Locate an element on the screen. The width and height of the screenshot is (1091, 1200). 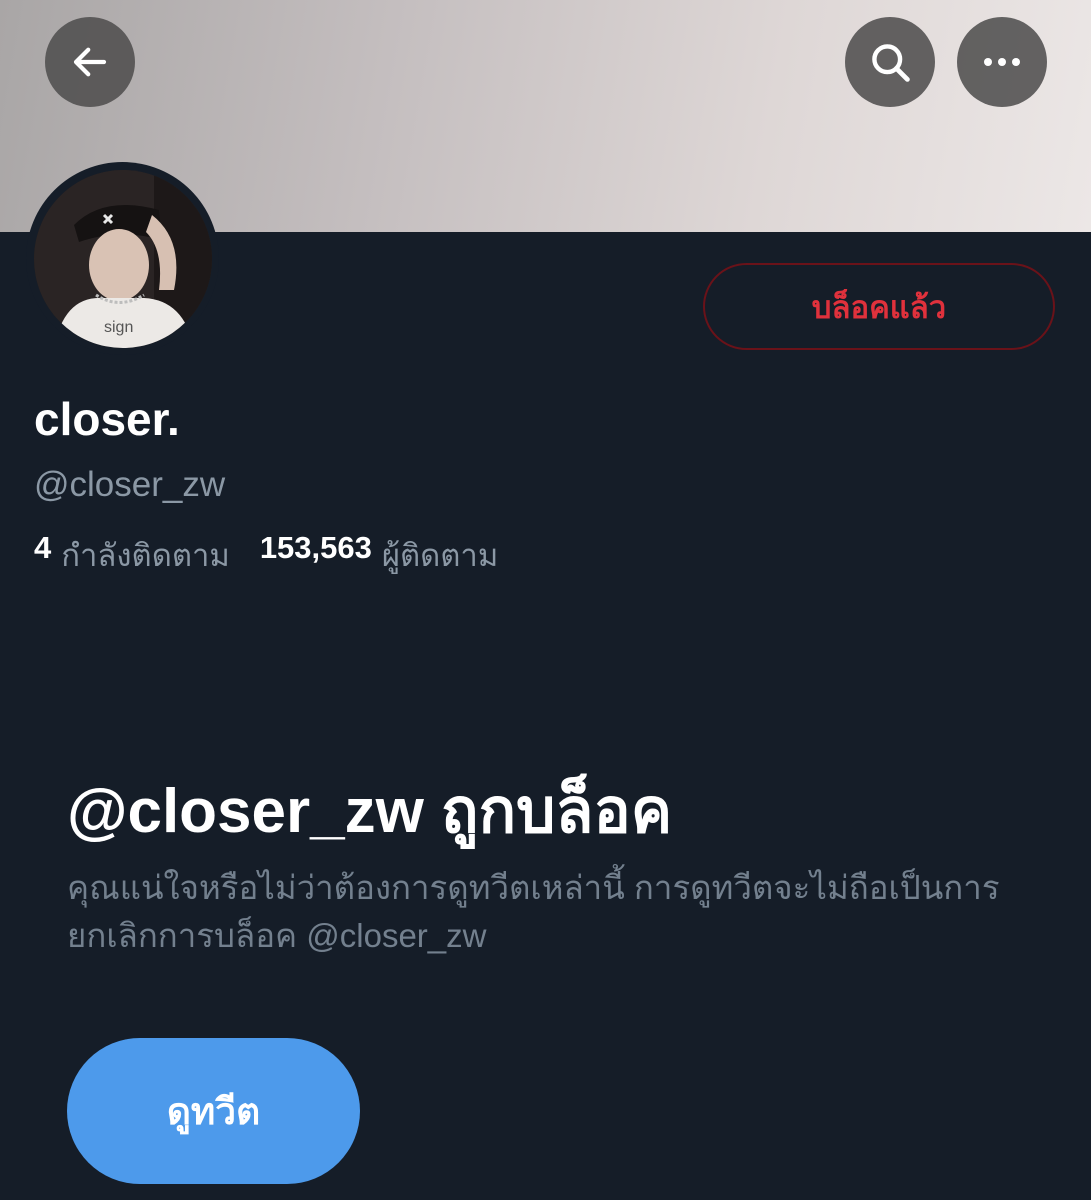
following-stat: 4 กำลังติดตาม is located at coordinates (132, 555).